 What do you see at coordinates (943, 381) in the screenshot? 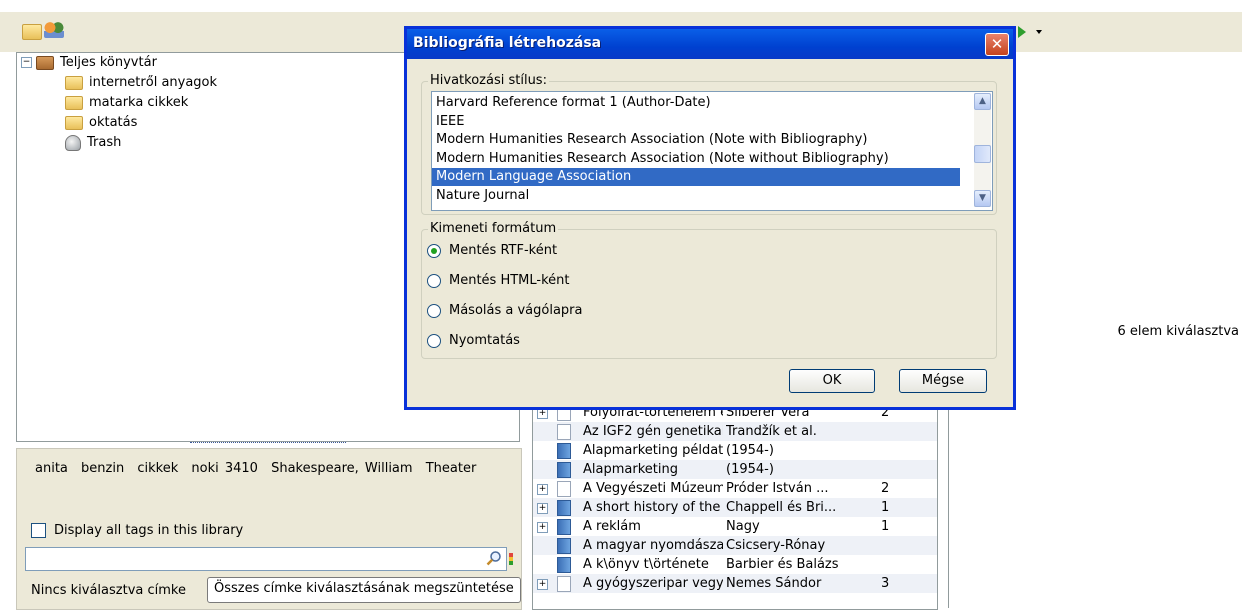
I see `cancel-button: Mégse` at bounding box center [943, 381].